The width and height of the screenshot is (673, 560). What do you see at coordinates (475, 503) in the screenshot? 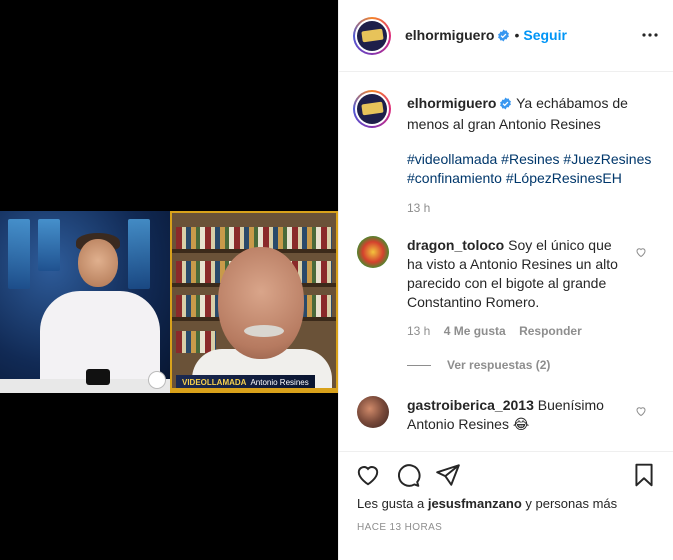
I see `liker-username: jesusfmanzano` at bounding box center [475, 503].